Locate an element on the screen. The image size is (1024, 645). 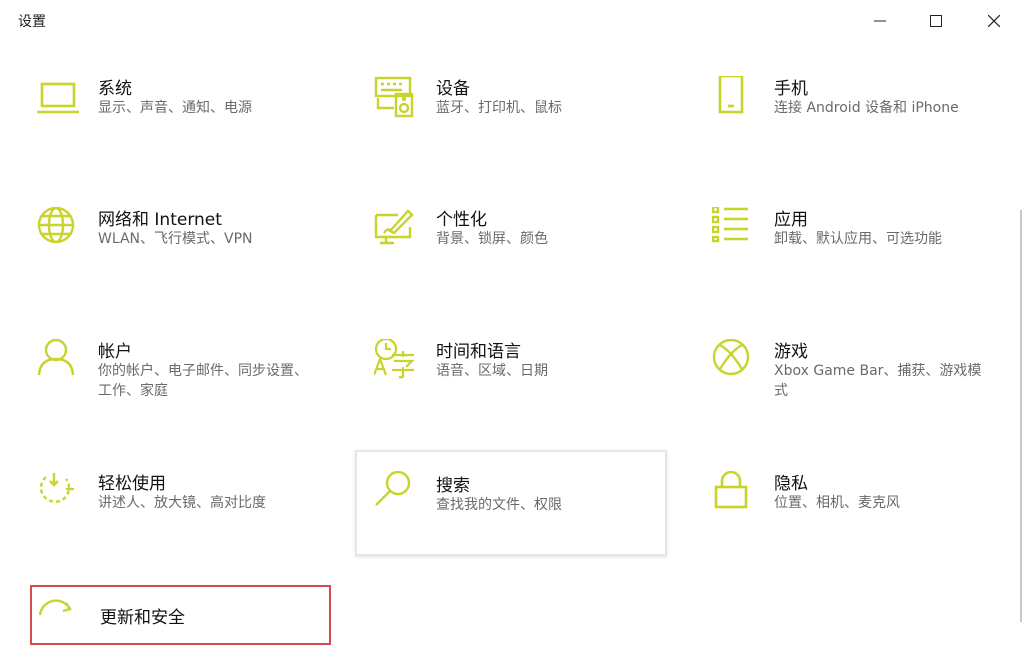
tile-name: 网络和 Internet is located at coordinates (160, 220).